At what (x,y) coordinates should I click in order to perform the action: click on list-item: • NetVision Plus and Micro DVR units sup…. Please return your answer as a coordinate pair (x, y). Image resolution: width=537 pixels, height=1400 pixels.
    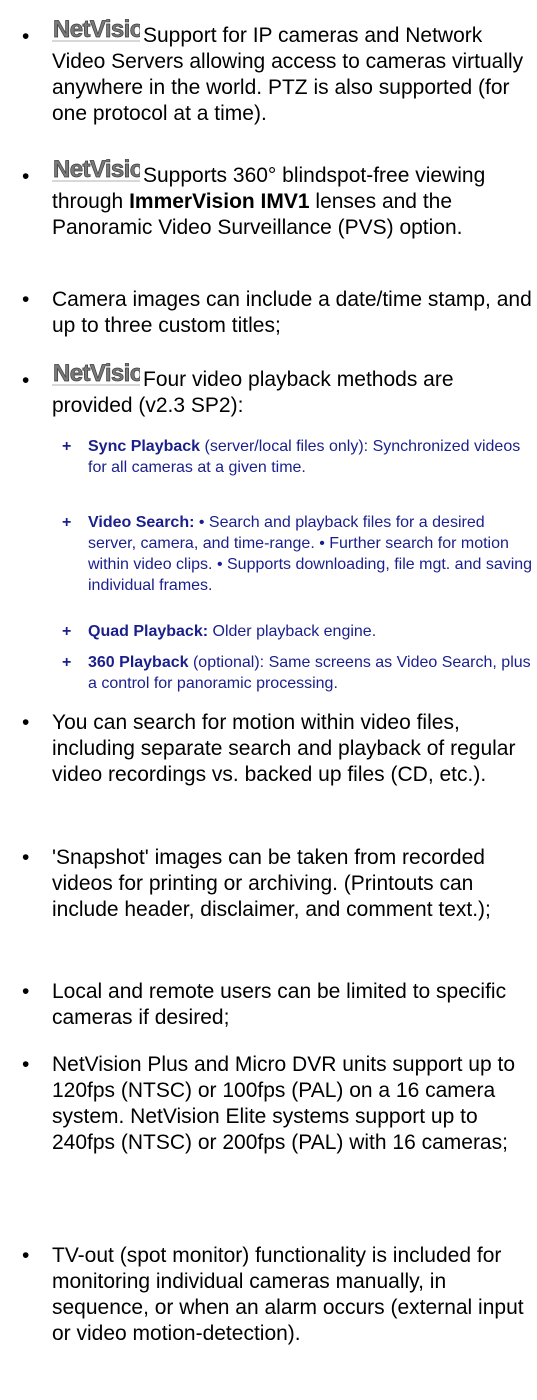
    Looking at the image, I should click on (278, 1104).